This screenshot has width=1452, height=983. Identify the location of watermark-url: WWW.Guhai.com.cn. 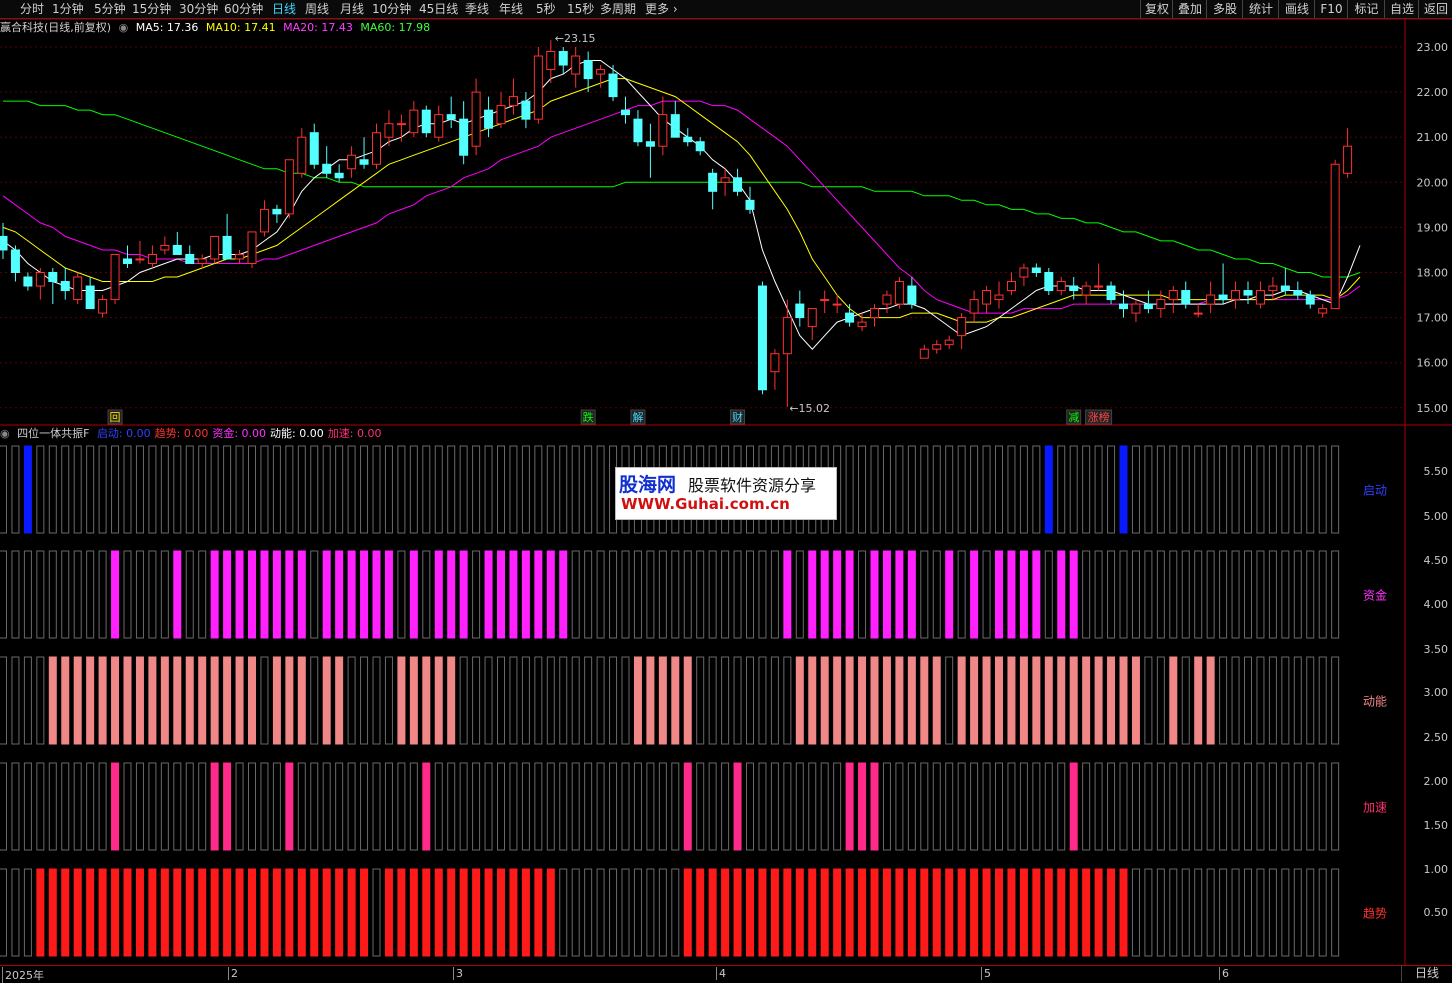
(705, 504).